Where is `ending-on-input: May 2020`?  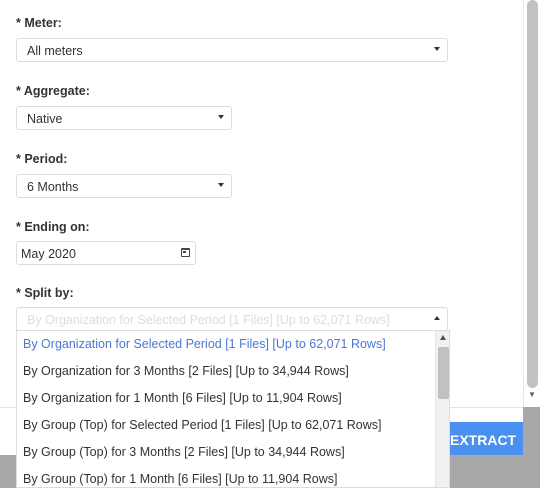
ending-on-input: May 2020 is located at coordinates (106, 253).